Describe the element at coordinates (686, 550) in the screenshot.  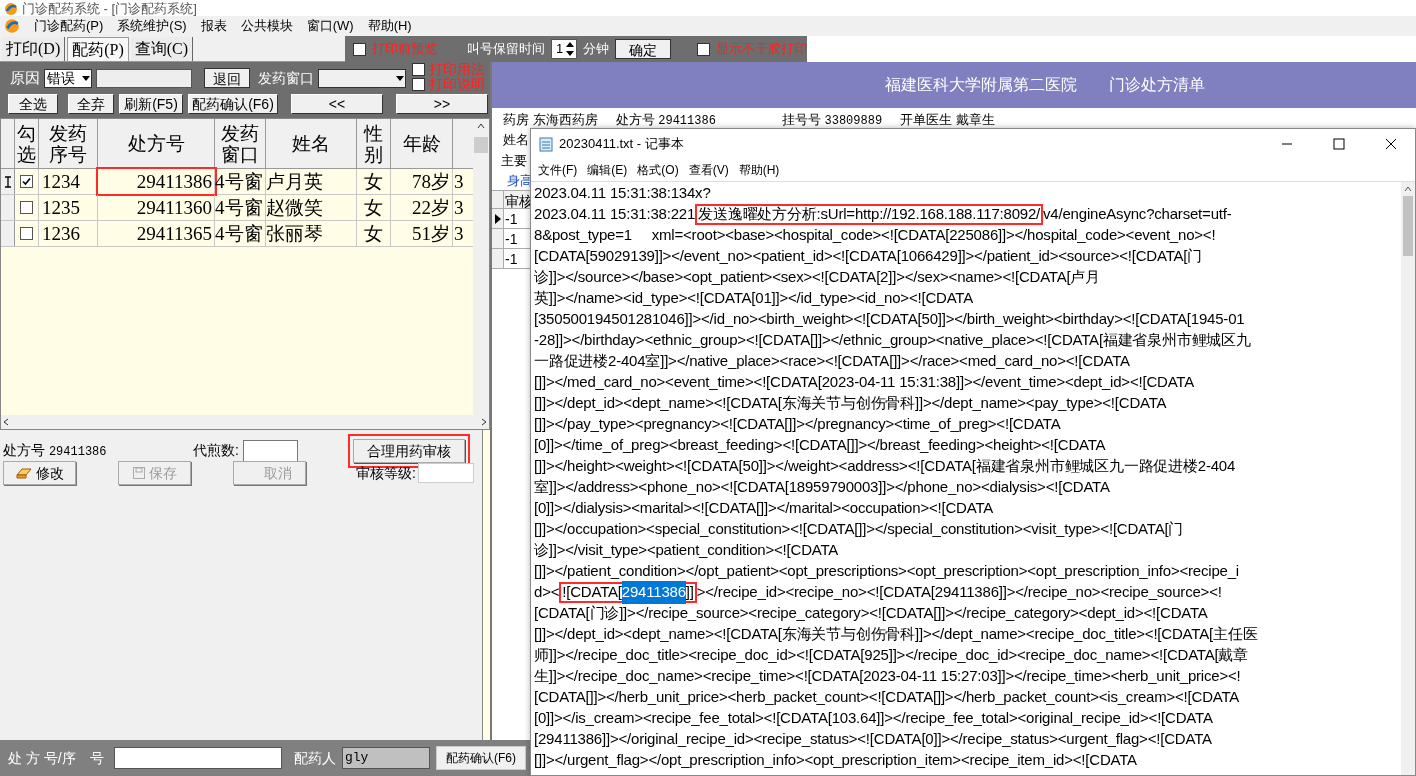
I see `log-text: 诊]]></visit_type><patient_condition><![CDATA` at that location.